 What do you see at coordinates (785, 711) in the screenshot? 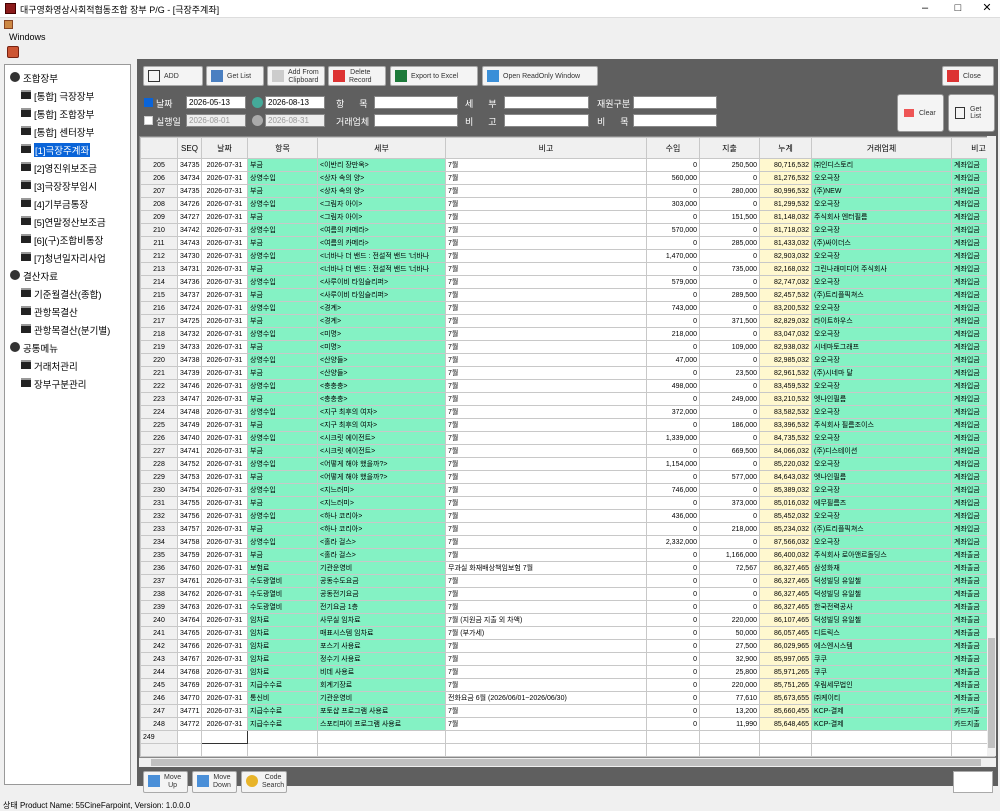
I see `table-cell: 85,660,455` at bounding box center [785, 711].